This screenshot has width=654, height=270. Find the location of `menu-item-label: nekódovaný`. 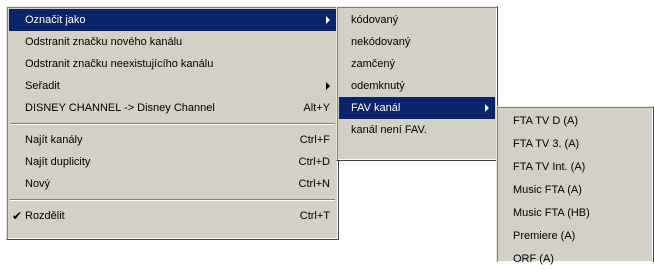

menu-item-label: nekódovaný is located at coordinates (381, 42).